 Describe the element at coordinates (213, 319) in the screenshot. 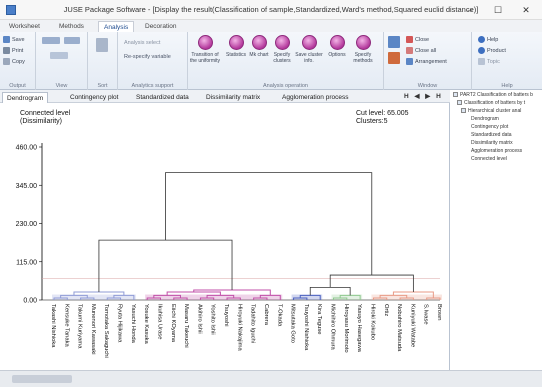

I see `leaf-label: Yoshito Ishii` at that location.